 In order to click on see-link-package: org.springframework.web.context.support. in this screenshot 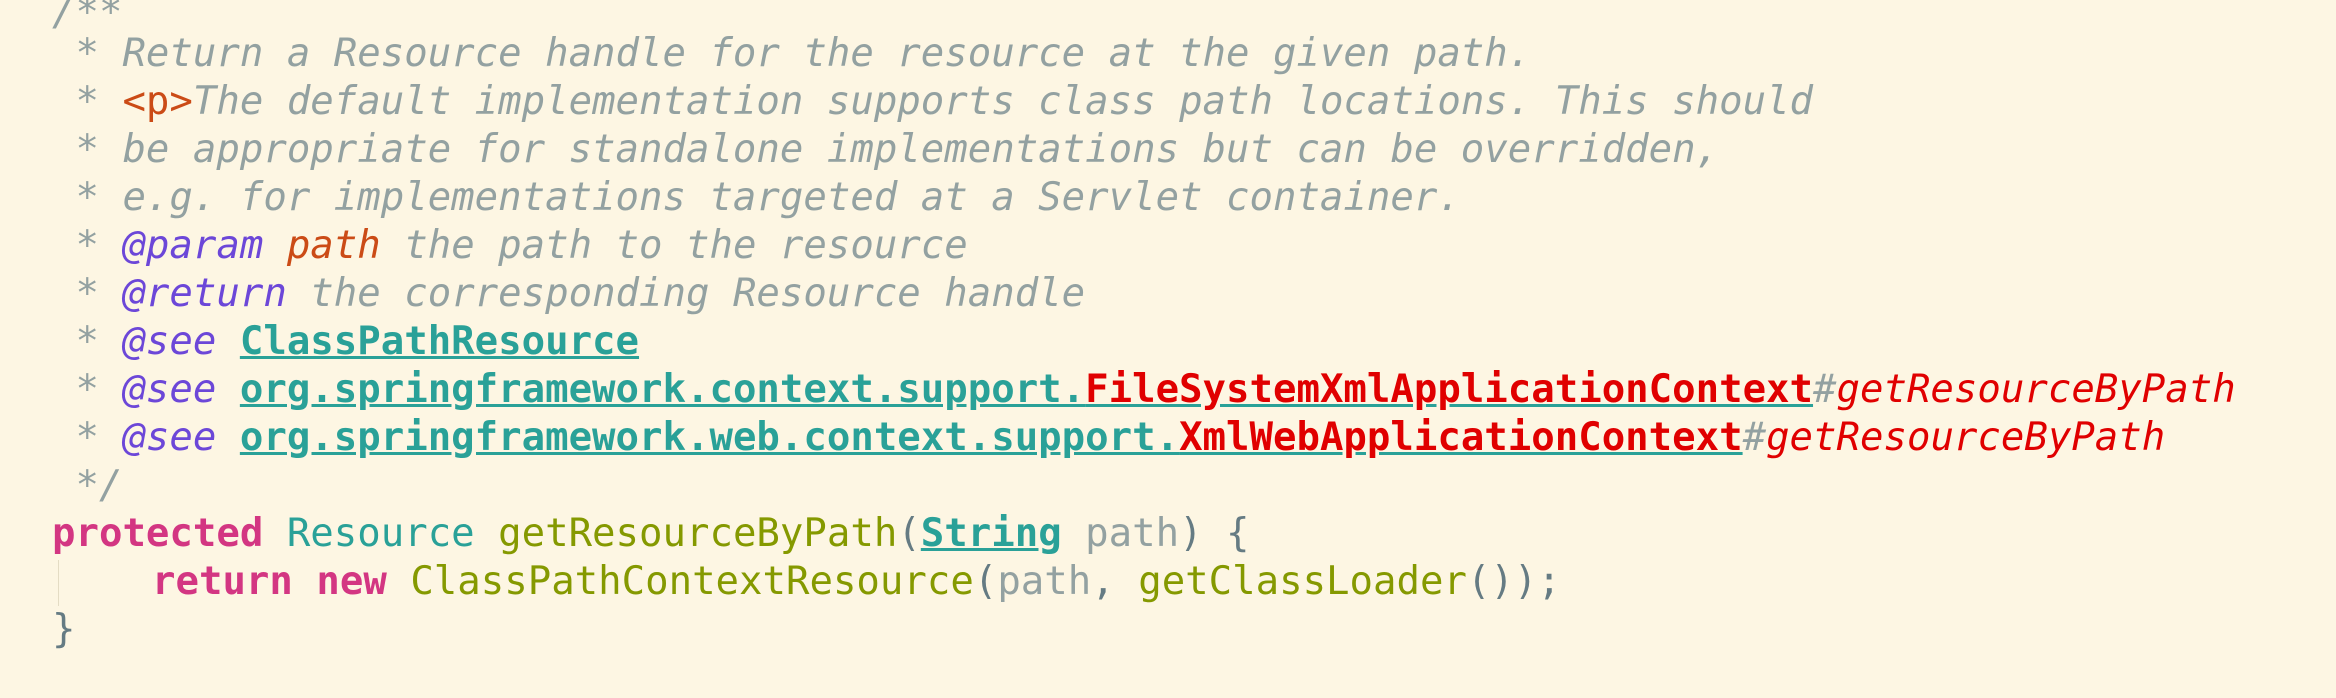, I will do `click(709, 437)`.